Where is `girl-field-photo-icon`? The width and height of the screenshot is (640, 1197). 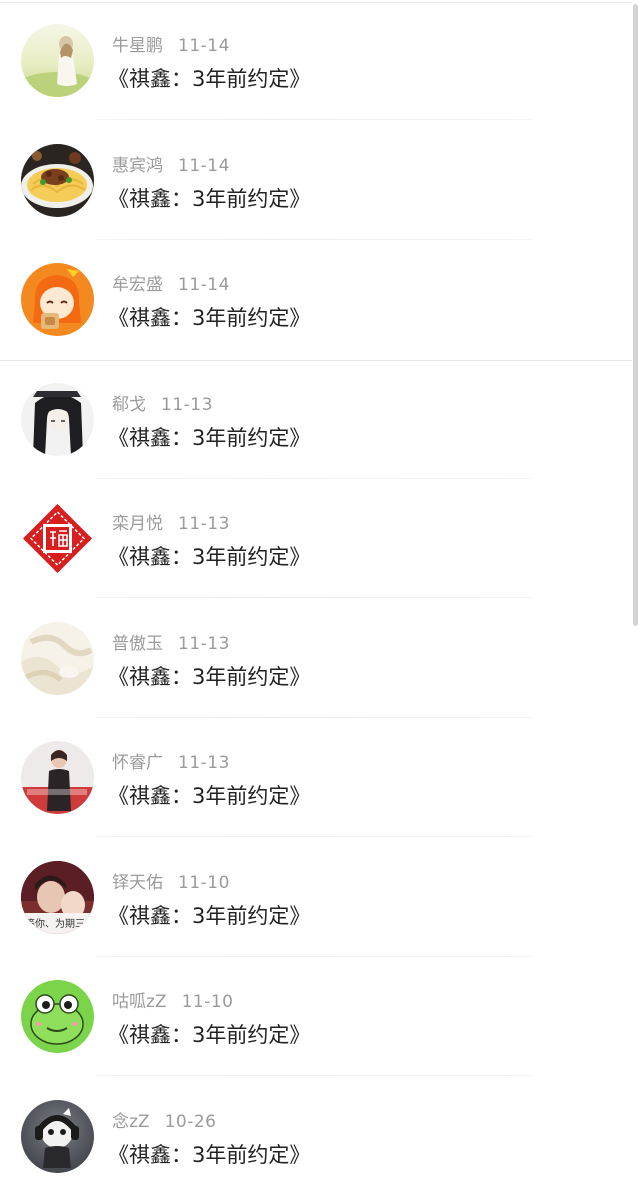 girl-field-photo-icon is located at coordinates (57, 60).